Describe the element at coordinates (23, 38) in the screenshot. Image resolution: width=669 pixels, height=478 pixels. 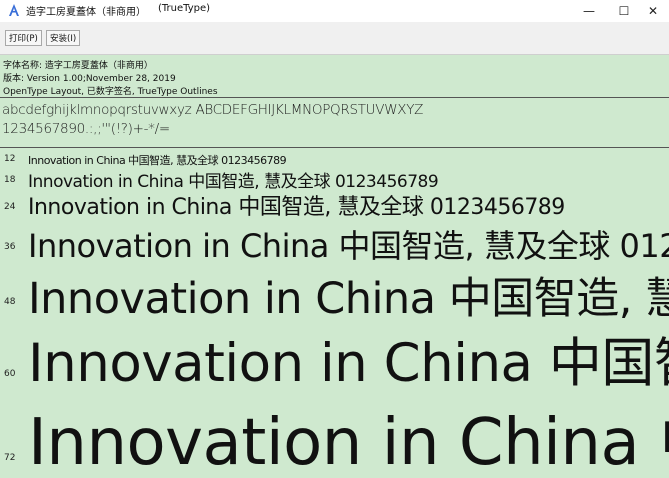
I see `print-button: 打印(P)` at that location.